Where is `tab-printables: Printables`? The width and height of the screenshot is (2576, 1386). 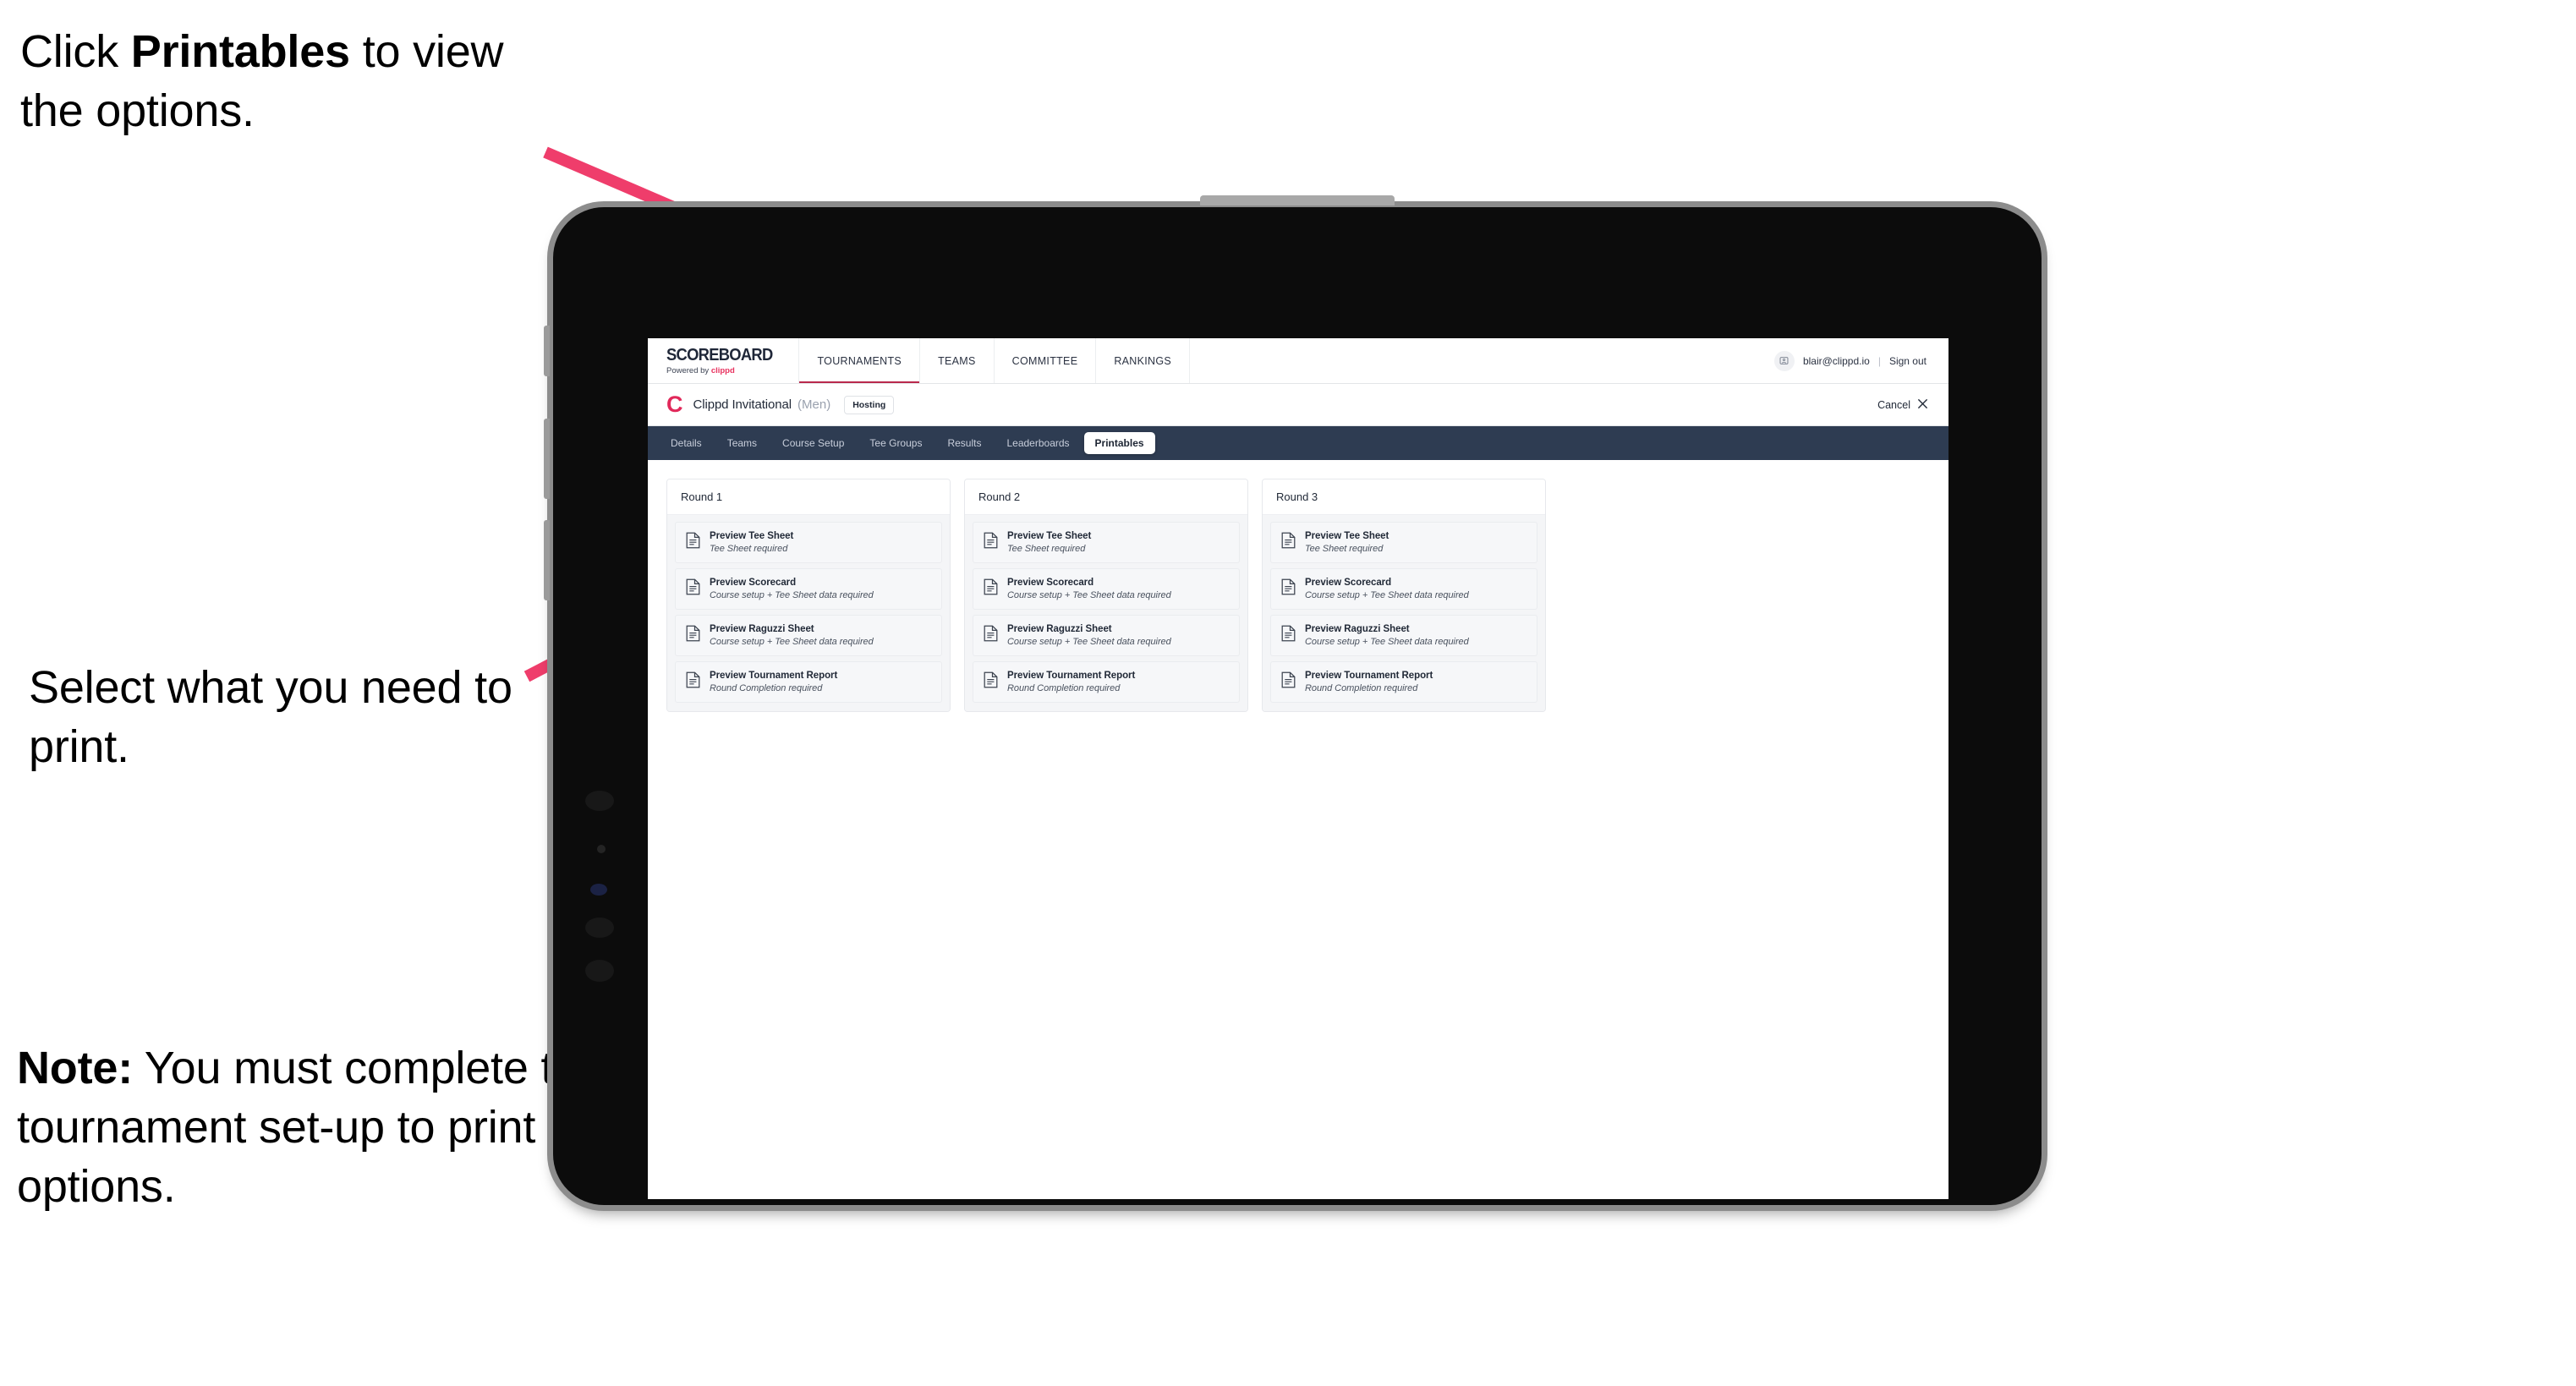
tab-printables: Printables is located at coordinates (1119, 443).